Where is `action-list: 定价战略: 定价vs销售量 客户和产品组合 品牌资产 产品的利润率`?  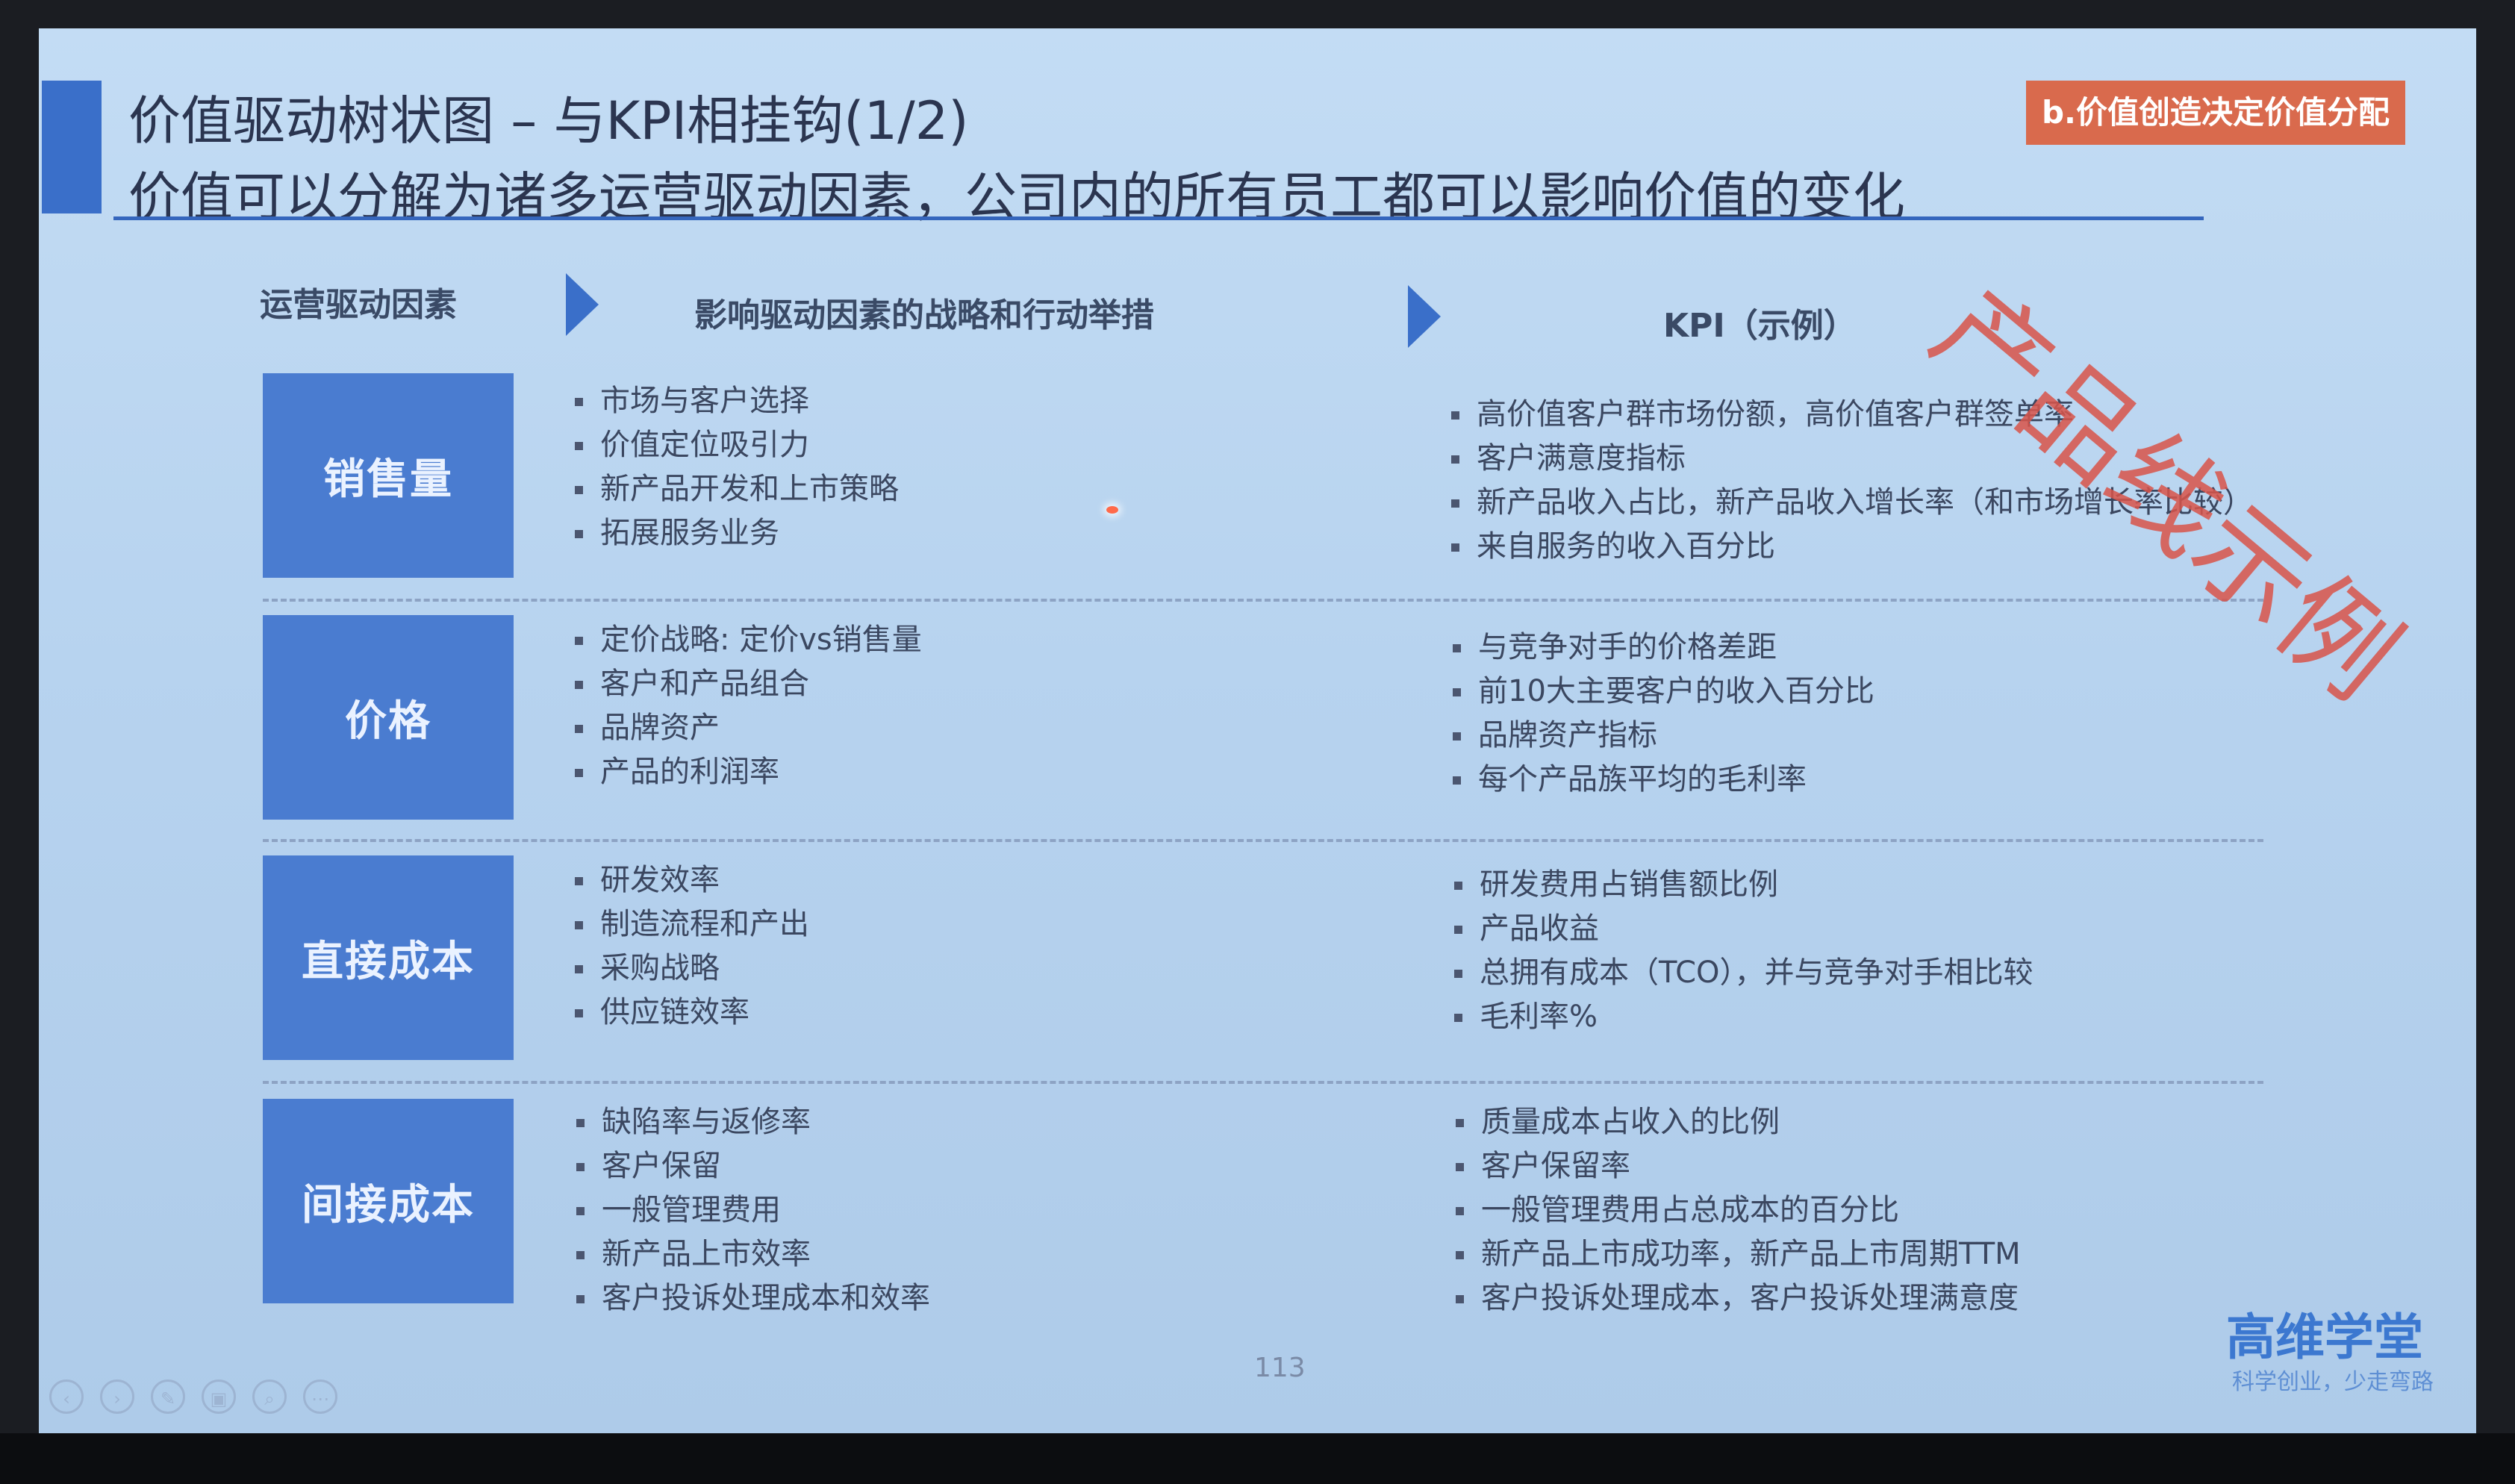
action-list: 定价战略: 定价vs销售量 客户和产品组合 品牌资产 产品的利润率 is located at coordinates (747, 706).